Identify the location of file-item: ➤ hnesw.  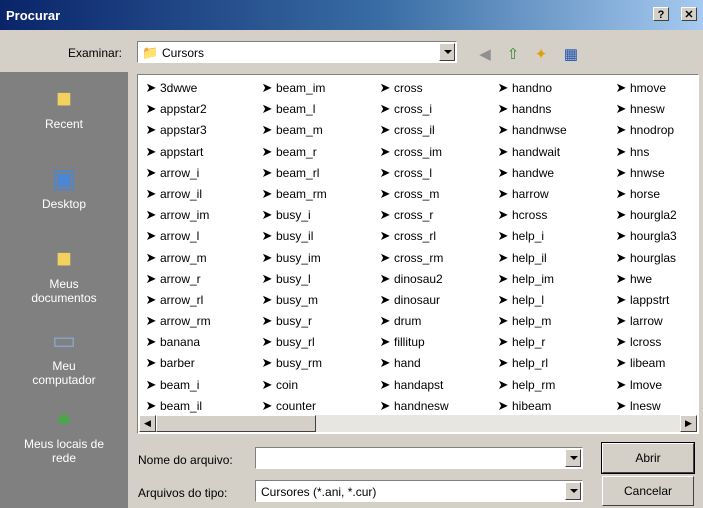
(655, 108).